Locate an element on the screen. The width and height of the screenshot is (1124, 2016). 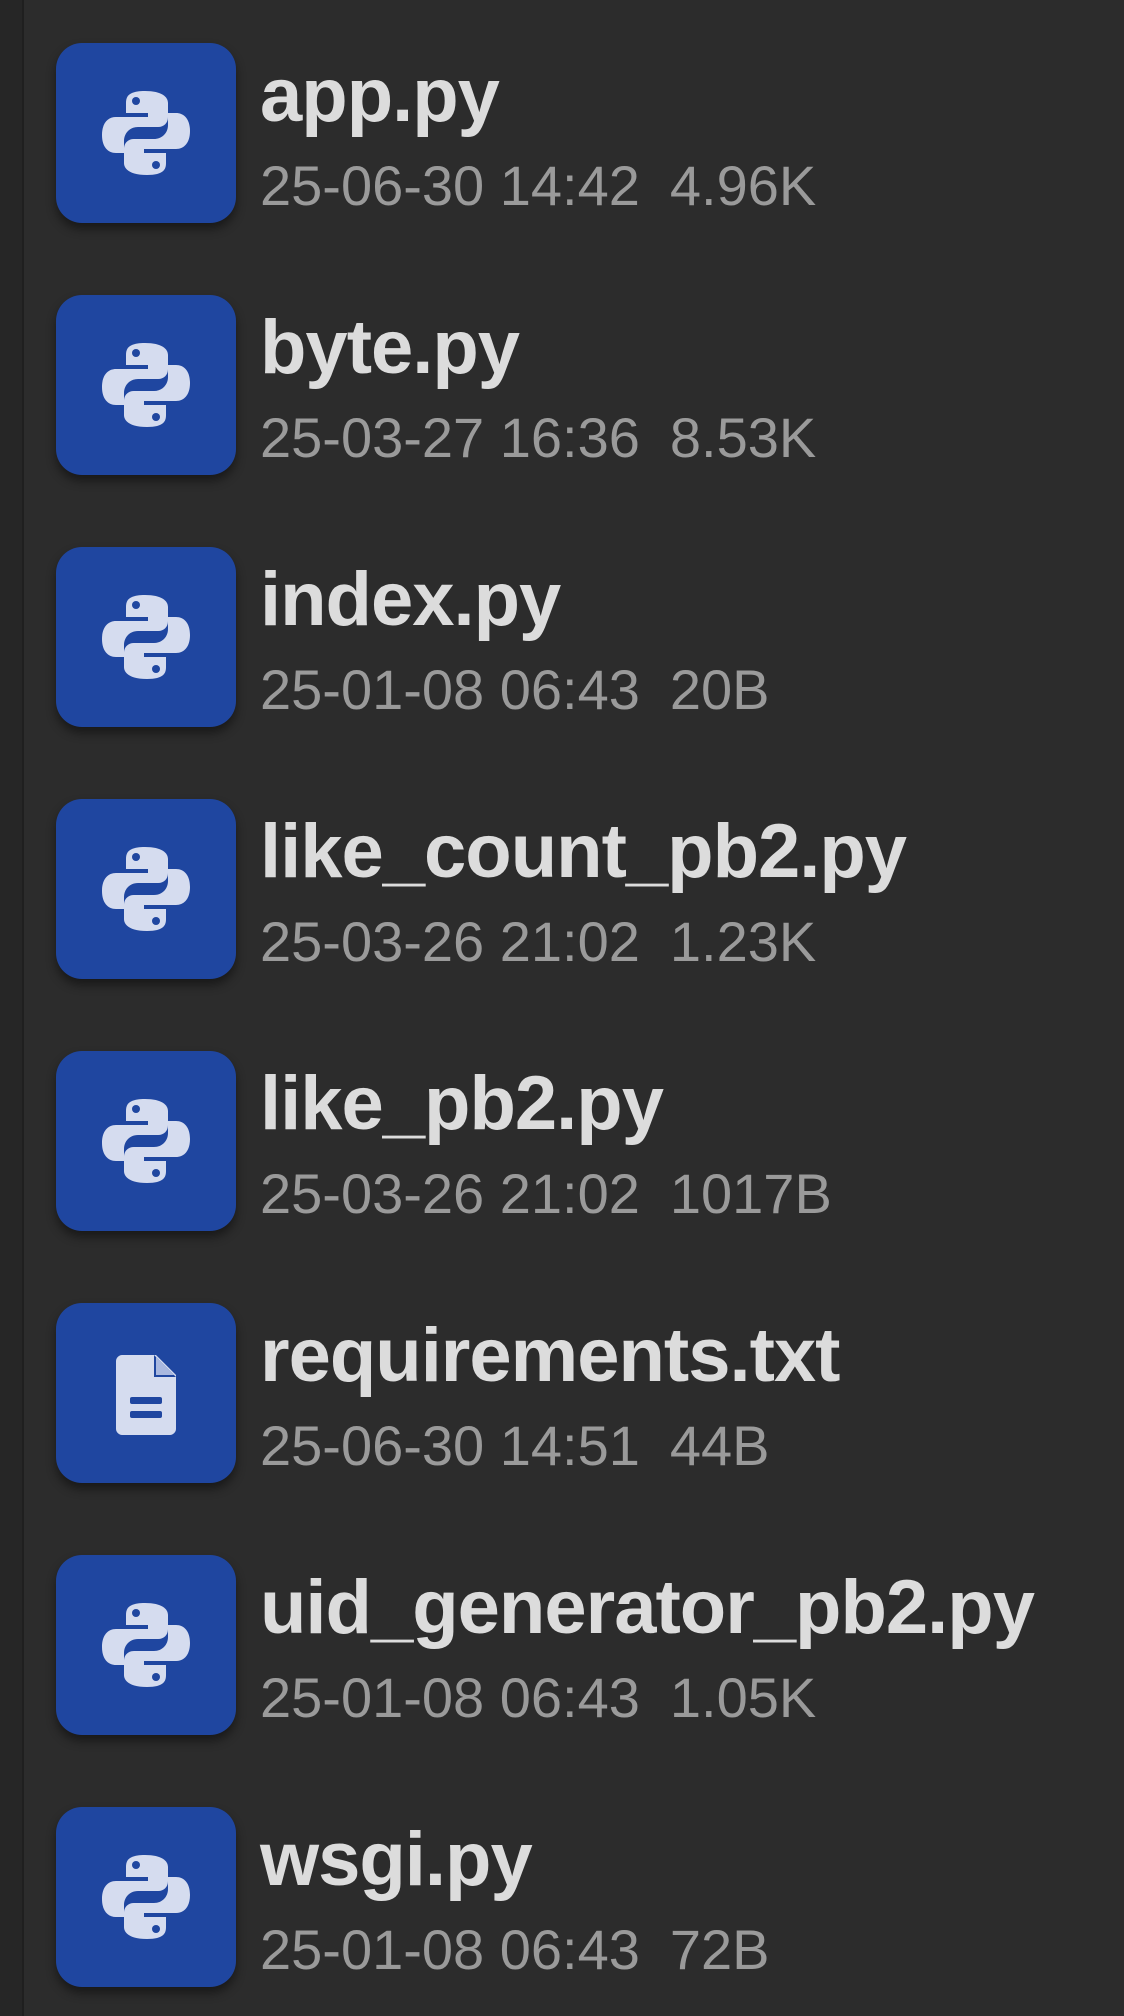
file-date: 25-06-30 14:42 is located at coordinates (450, 185).